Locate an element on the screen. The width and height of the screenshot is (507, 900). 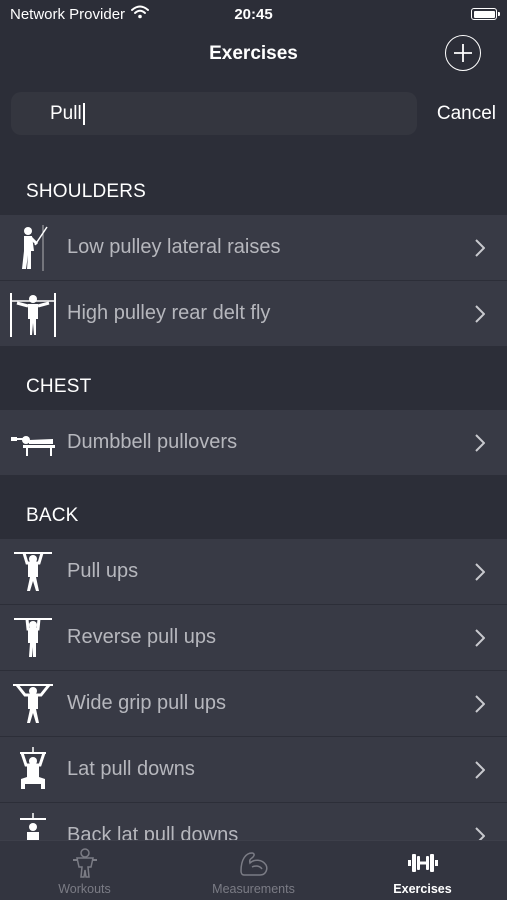
tab-measurements: Measurements is located at coordinates (253, 870).